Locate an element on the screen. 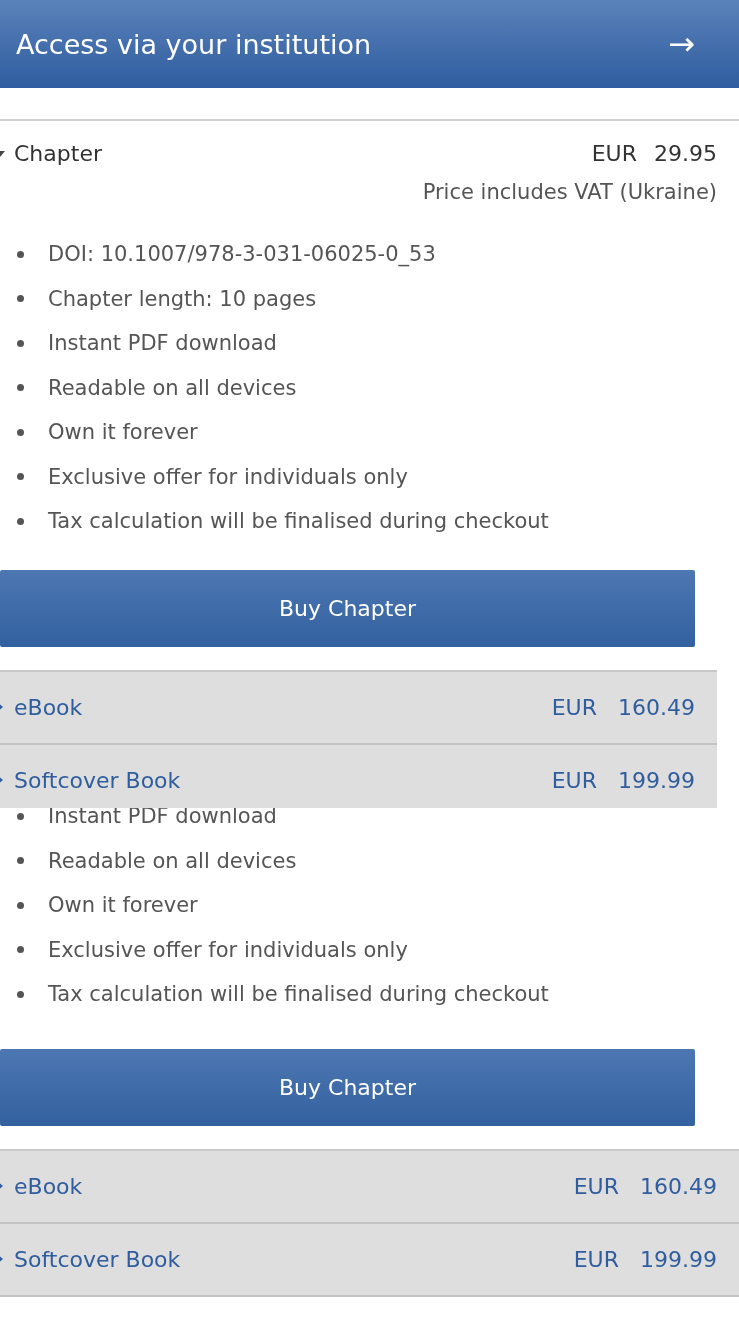 The width and height of the screenshot is (739, 1322). feature-text: DOI: 10.1007/978-3-031-06025-0_53 is located at coordinates (242, 254).